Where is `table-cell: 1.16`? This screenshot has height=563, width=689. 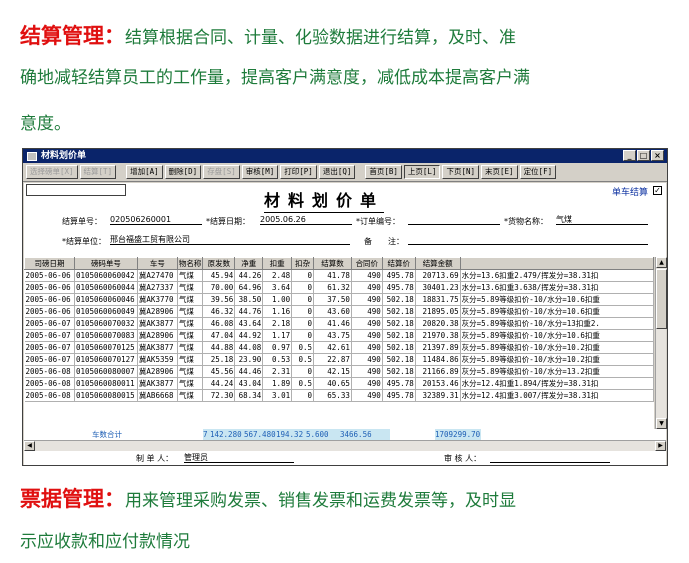 table-cell: 1.16 is located at coordinates (277, 311).